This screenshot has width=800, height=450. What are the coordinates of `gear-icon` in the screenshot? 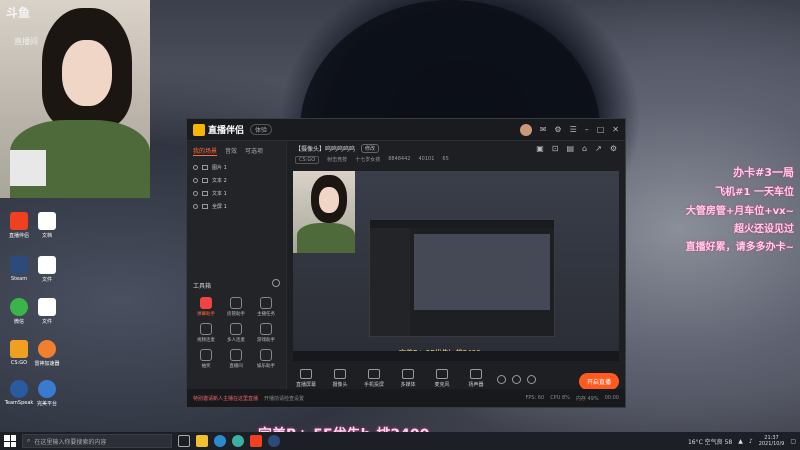 It's located at (531, 379).